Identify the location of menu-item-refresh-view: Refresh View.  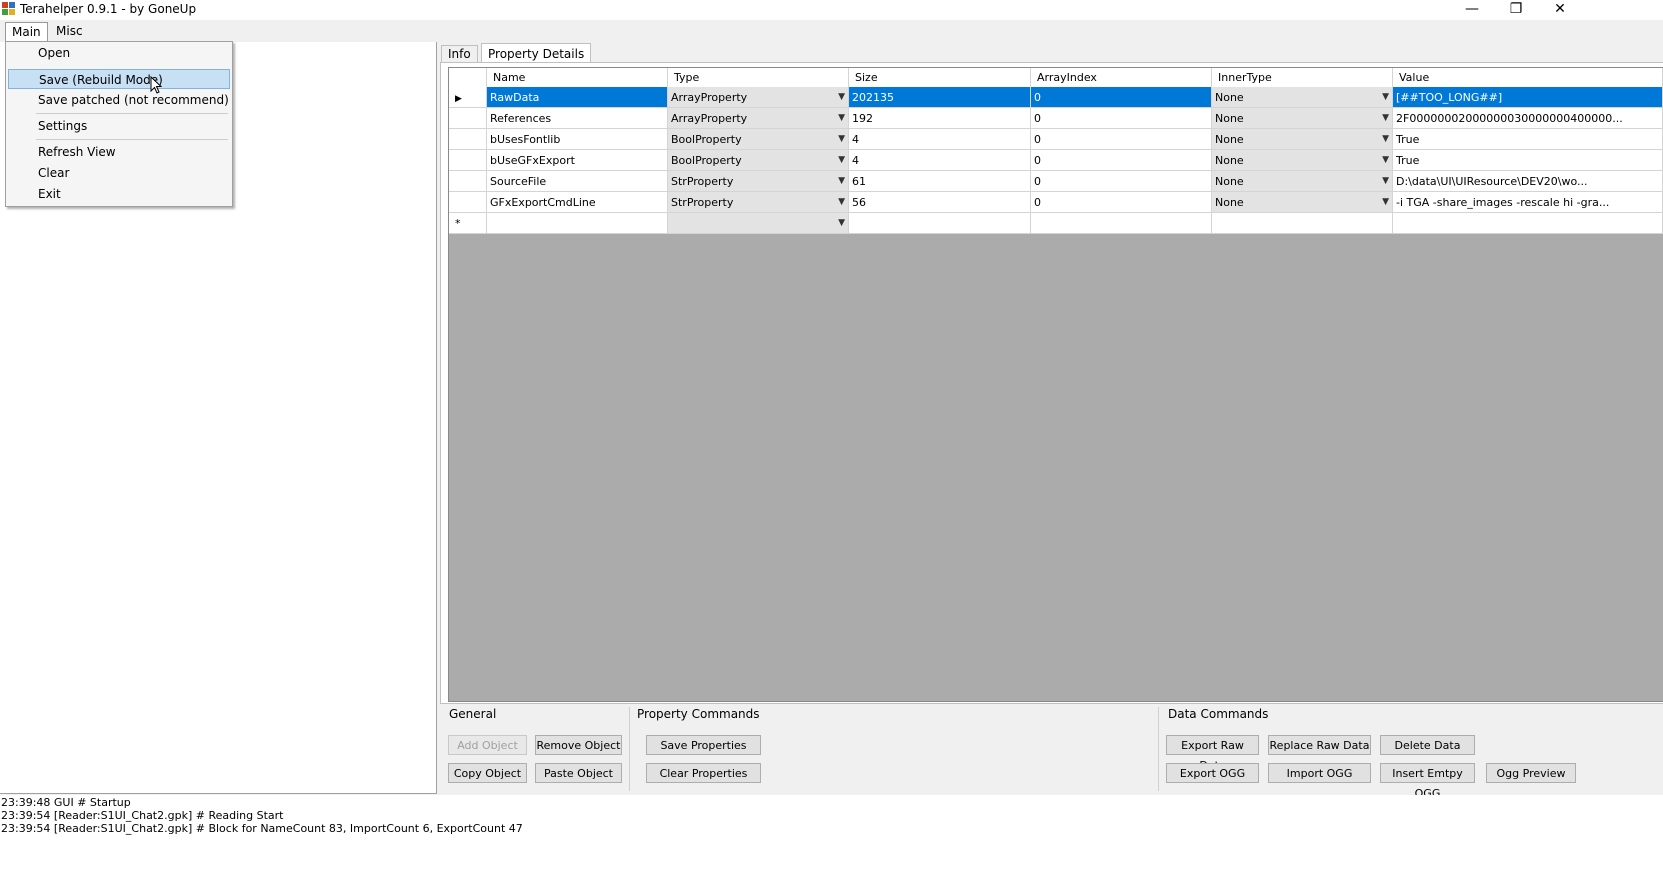
(119, 152).